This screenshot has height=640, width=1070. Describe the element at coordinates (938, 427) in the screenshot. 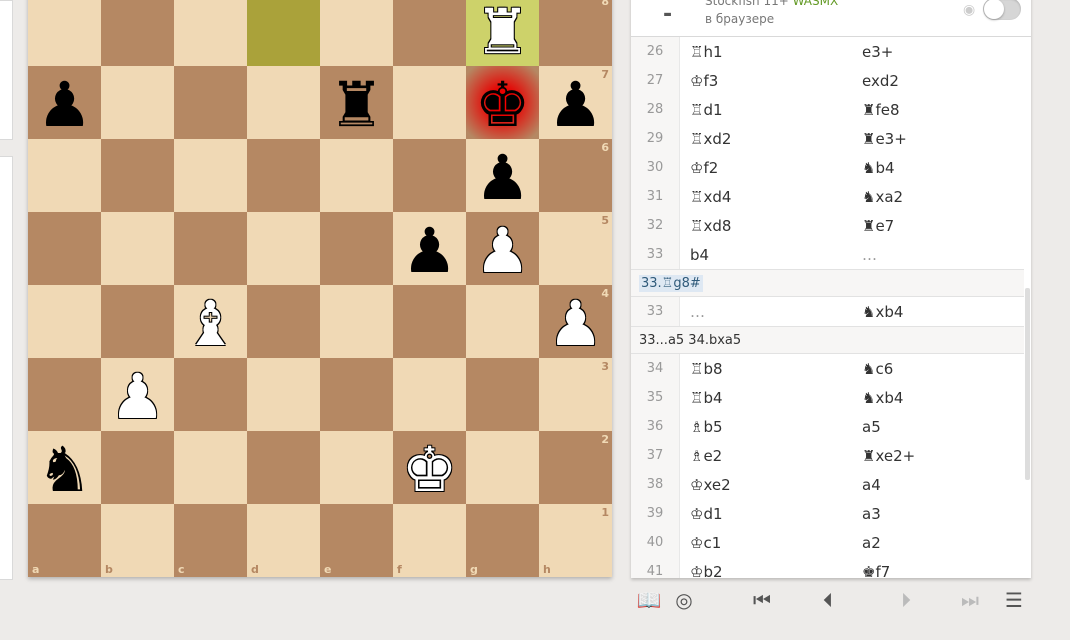

I see `black-move: a5` at that location.